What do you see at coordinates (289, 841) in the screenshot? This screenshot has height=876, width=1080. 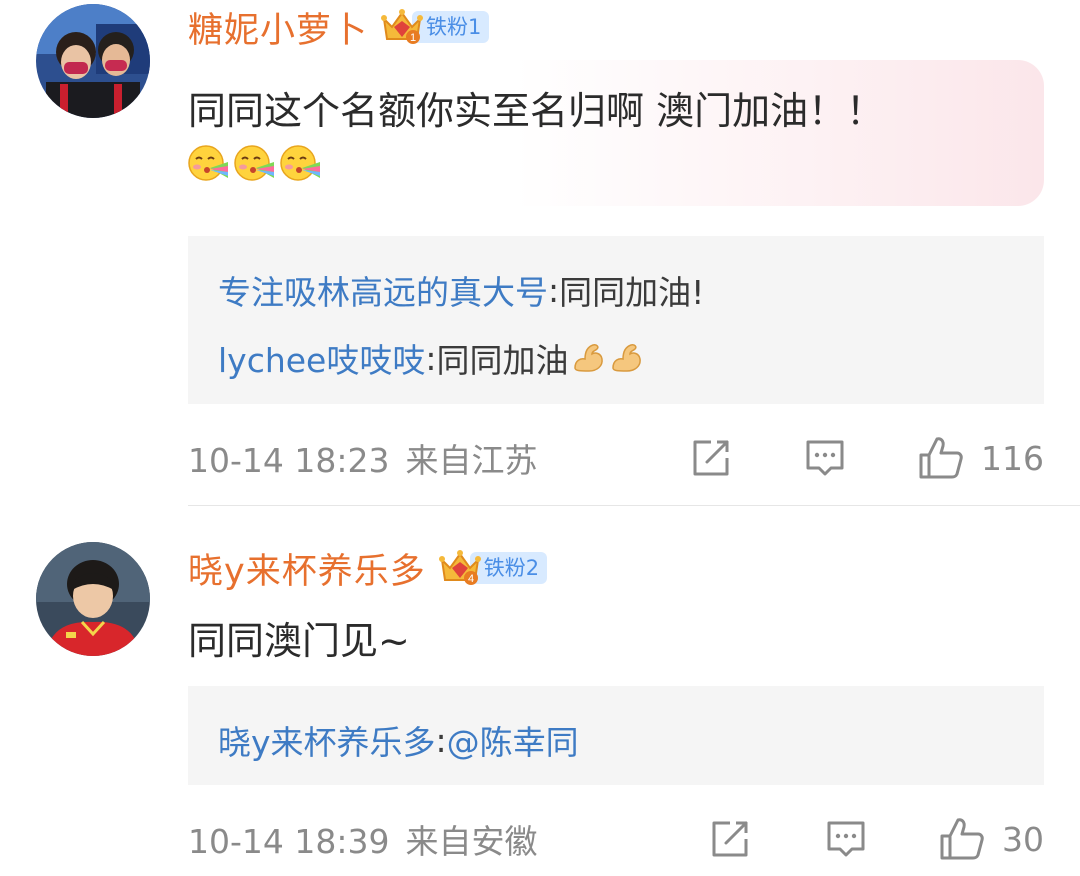 I see `timestamp: 10-14 18:39` at bounding box center [289, 841].